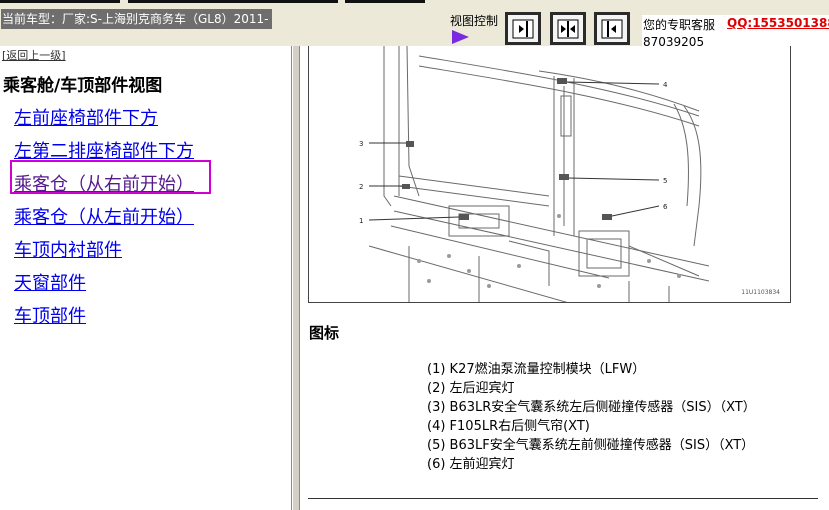 The image size is (829, 510). Describe the element at coordinates (471, 464) in the screenshot. I see `legend-item: (6) 左前迎宾灯` at that location.